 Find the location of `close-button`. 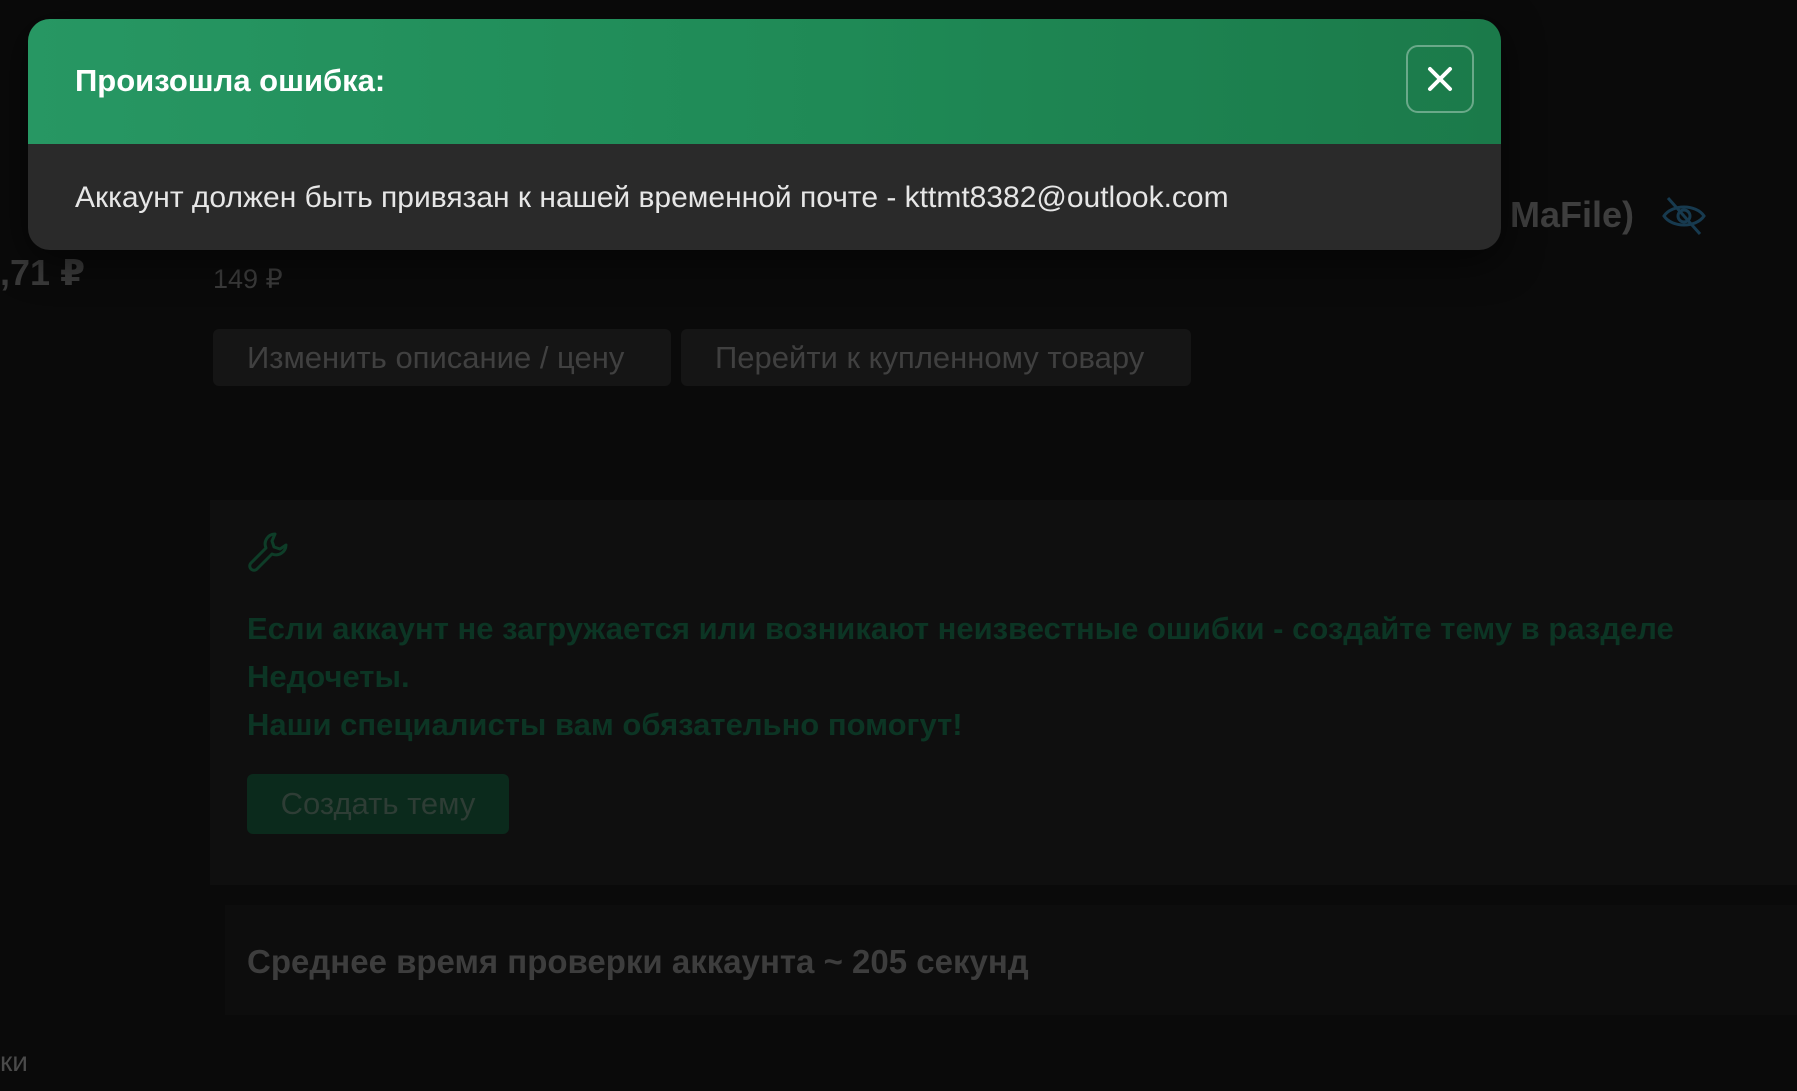

close-button is located at coordinates (1440, 79).